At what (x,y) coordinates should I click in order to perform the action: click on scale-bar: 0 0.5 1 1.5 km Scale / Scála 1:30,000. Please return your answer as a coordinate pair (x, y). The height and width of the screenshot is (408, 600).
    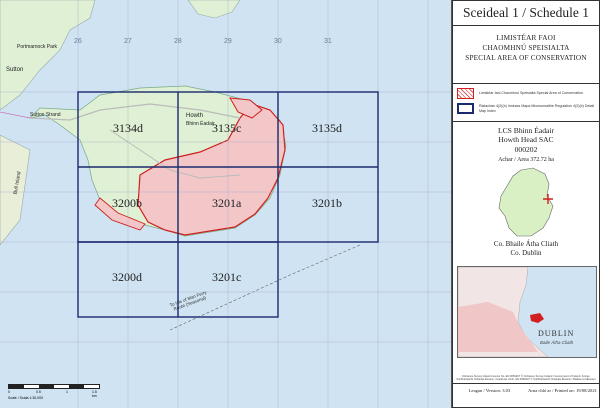
    Looking at the image, I should click on (54, 392).